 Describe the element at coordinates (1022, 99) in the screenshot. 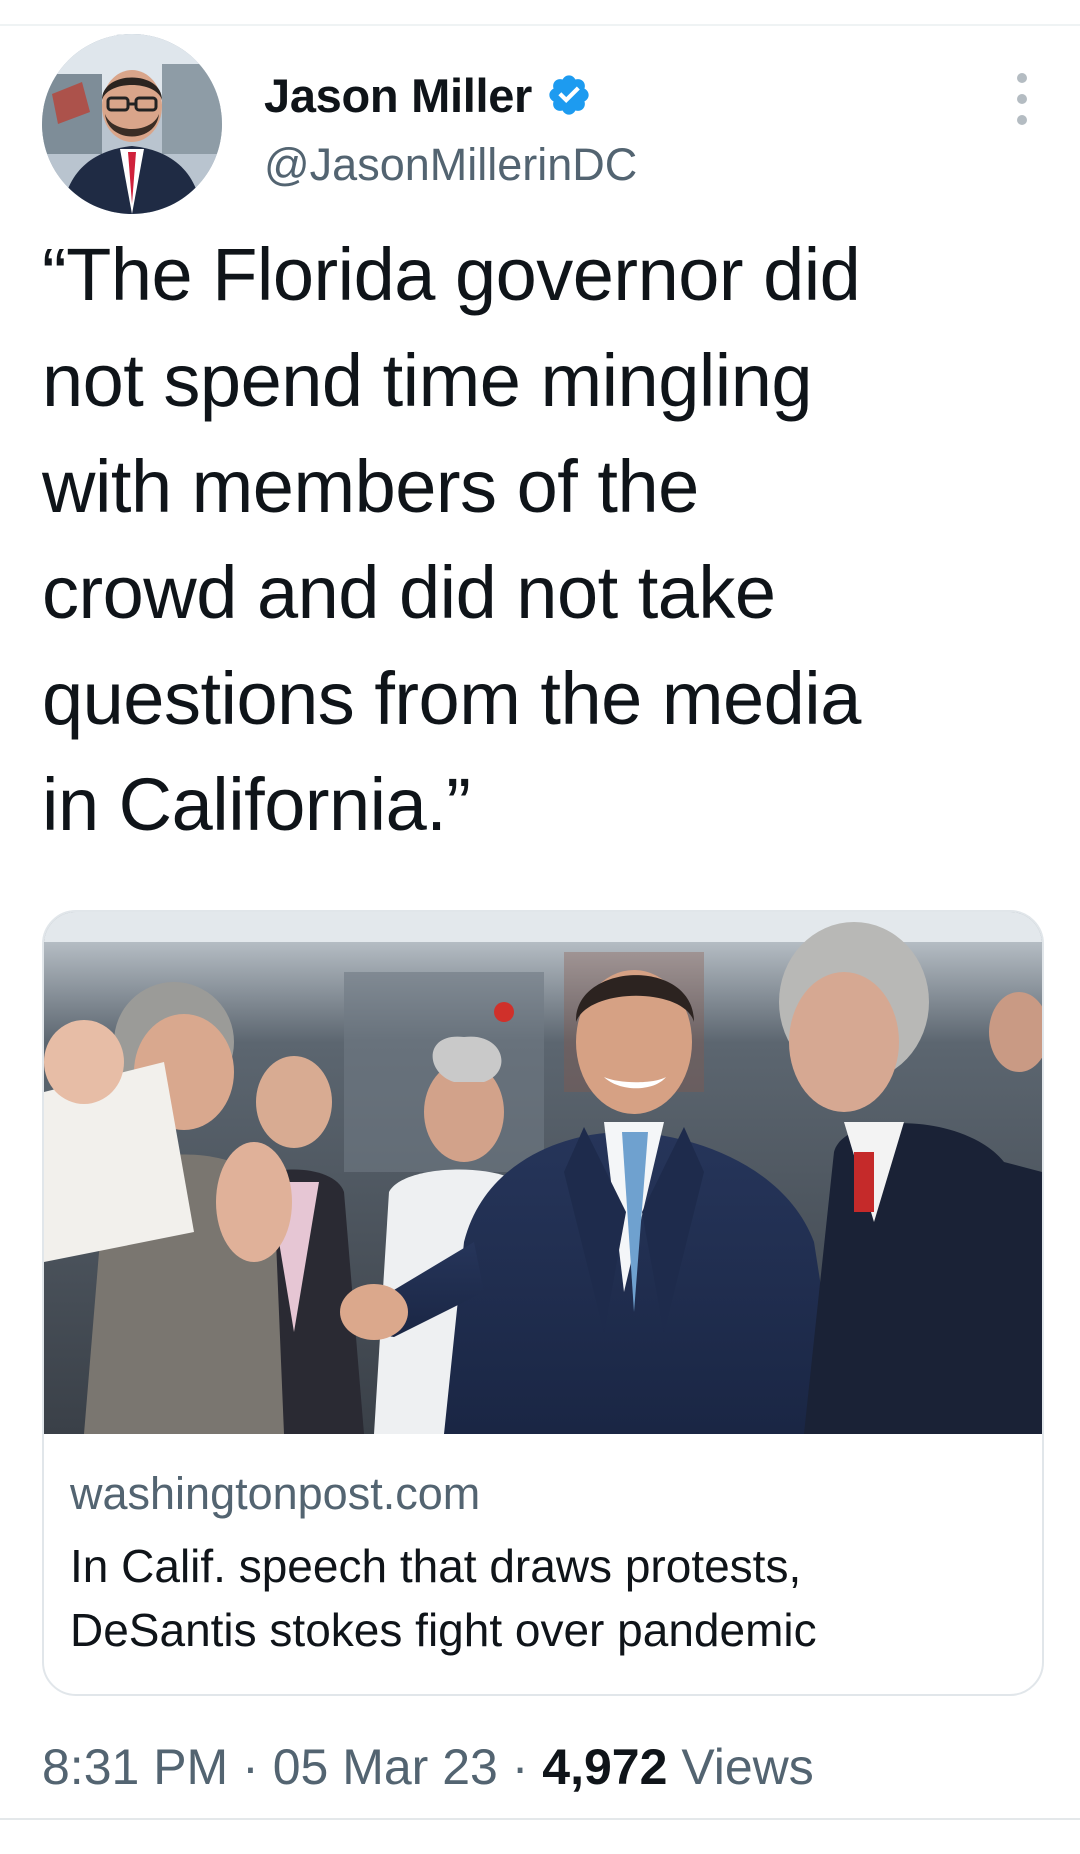

I see `more-options-icon` at that location.